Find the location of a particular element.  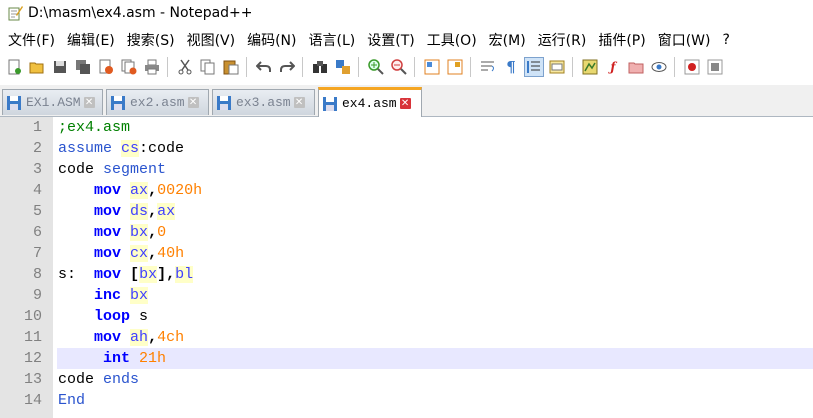

replace-icon is located at coordinates (343, 67).